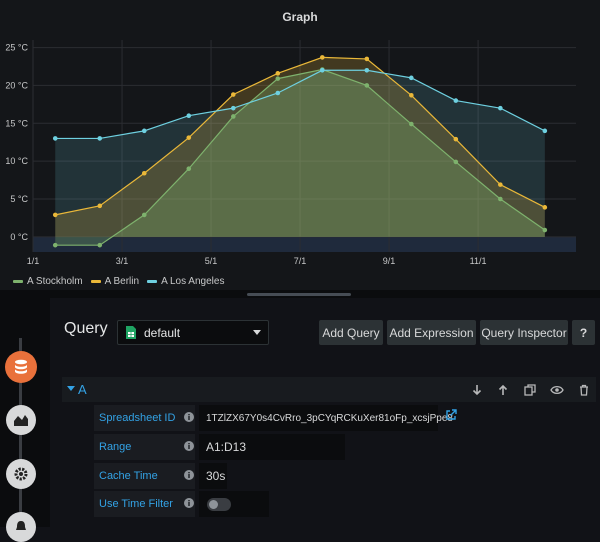  I want to click on editor-side-rail, so click(25, 420).